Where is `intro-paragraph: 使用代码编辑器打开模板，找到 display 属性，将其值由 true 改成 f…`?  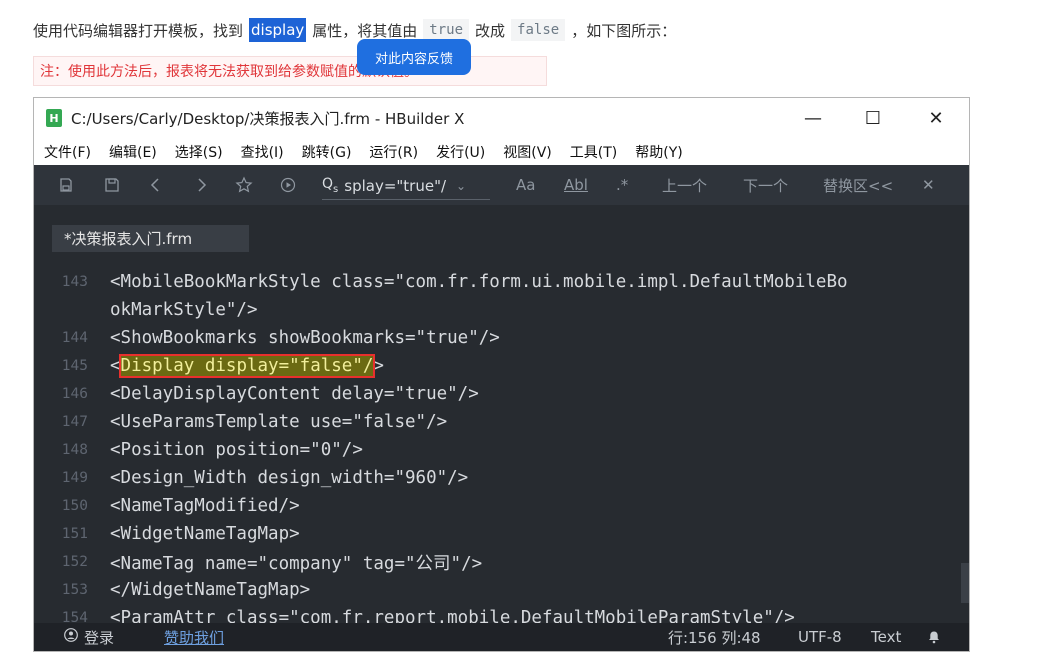
intro-paragraph: 使用代码编辑器打开模板，找到 display 属性，将其值由 true 改成 f… is located at coordinates (354, 30).